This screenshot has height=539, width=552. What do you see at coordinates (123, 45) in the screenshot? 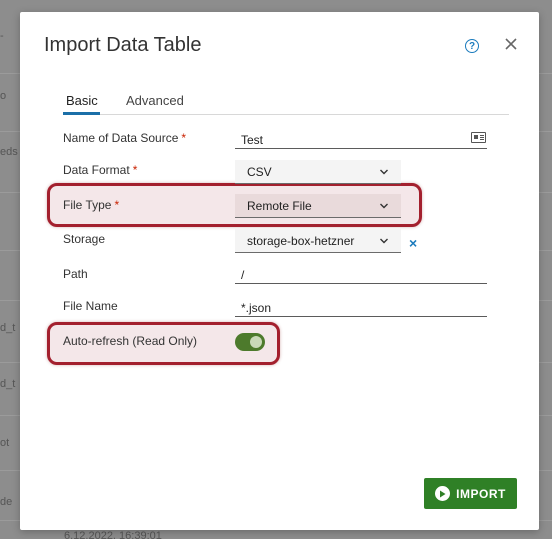
I see `dialog-title: Import Data Table` at bounding box center [123, 45].